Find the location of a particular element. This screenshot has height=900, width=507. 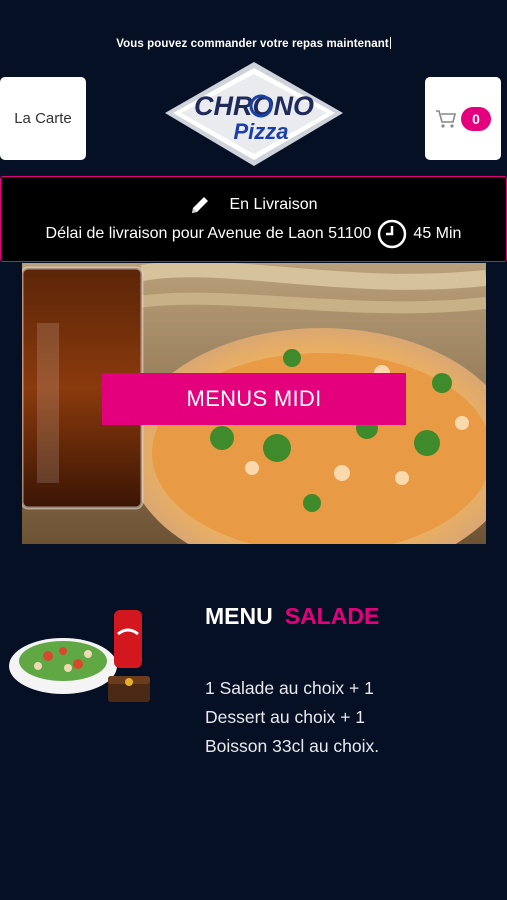

cart-button: 0 is located at coordinates (463, 118).